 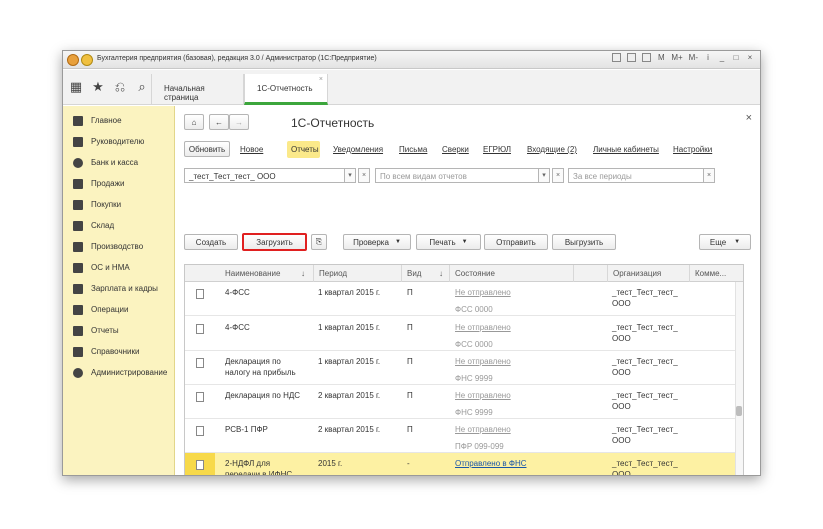 What do you see at coordinates (251, 149) in the screenshot?
I see `new-link: Новое` at bounding box center [251, 149].